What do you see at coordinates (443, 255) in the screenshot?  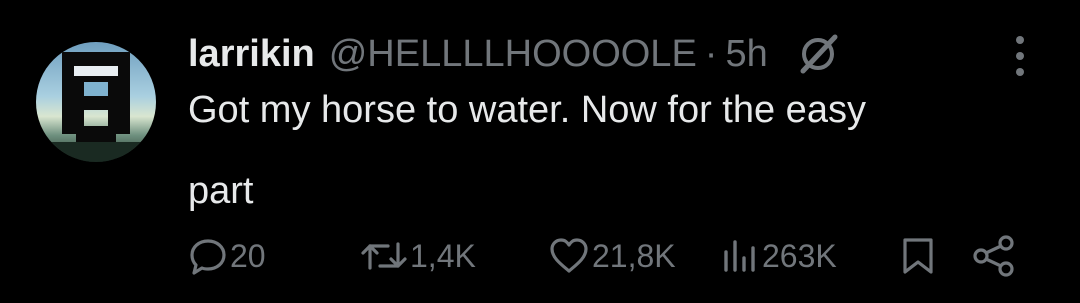 I see `retweet-count: 1,4K` at bounding box center [443, 255].